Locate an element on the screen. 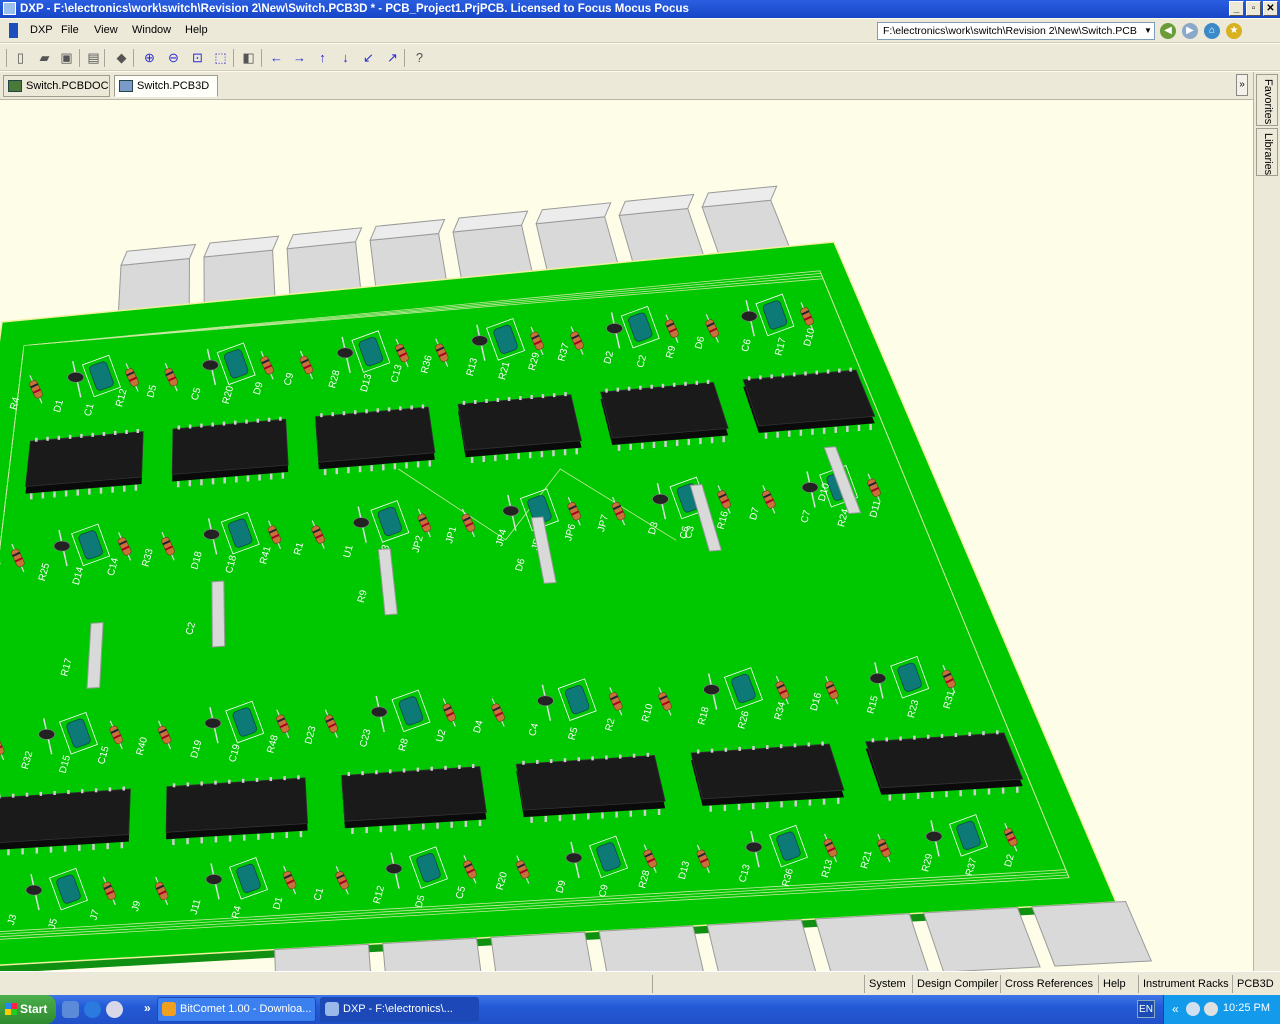 The width and height of the screenshot is (1280, 1024). minimize-button: _ is located at coordinates (1236, 8).